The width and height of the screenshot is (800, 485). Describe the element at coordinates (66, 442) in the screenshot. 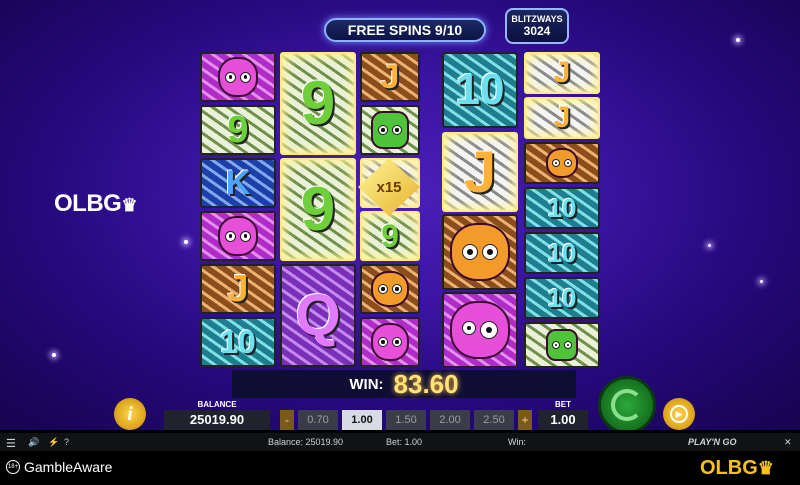

I see `help-icon: ?` at that location.